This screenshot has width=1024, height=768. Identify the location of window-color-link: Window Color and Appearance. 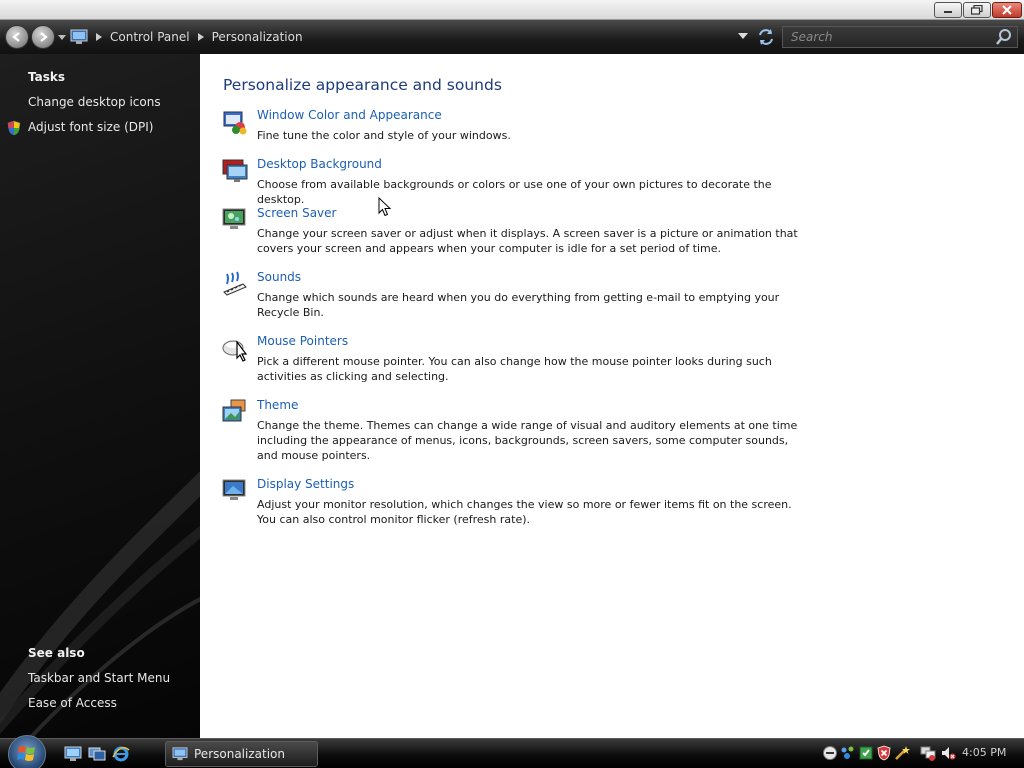
(349, 115).